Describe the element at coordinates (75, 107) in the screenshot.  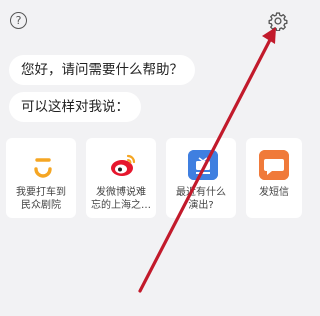
I see `suggestion-prompt-bubble: 可以这样对我说：` at that location.